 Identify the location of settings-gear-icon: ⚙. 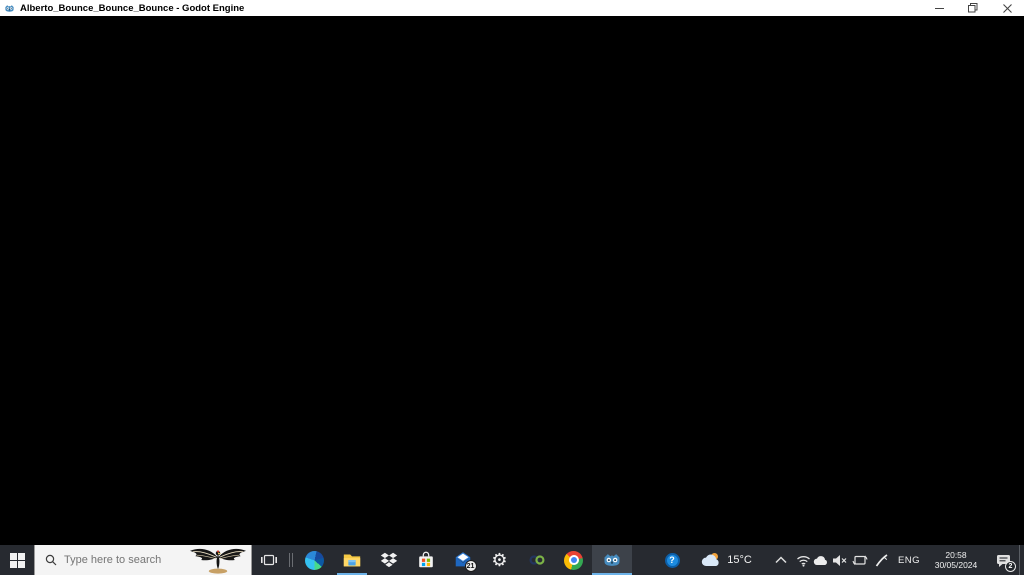
(499, 560).